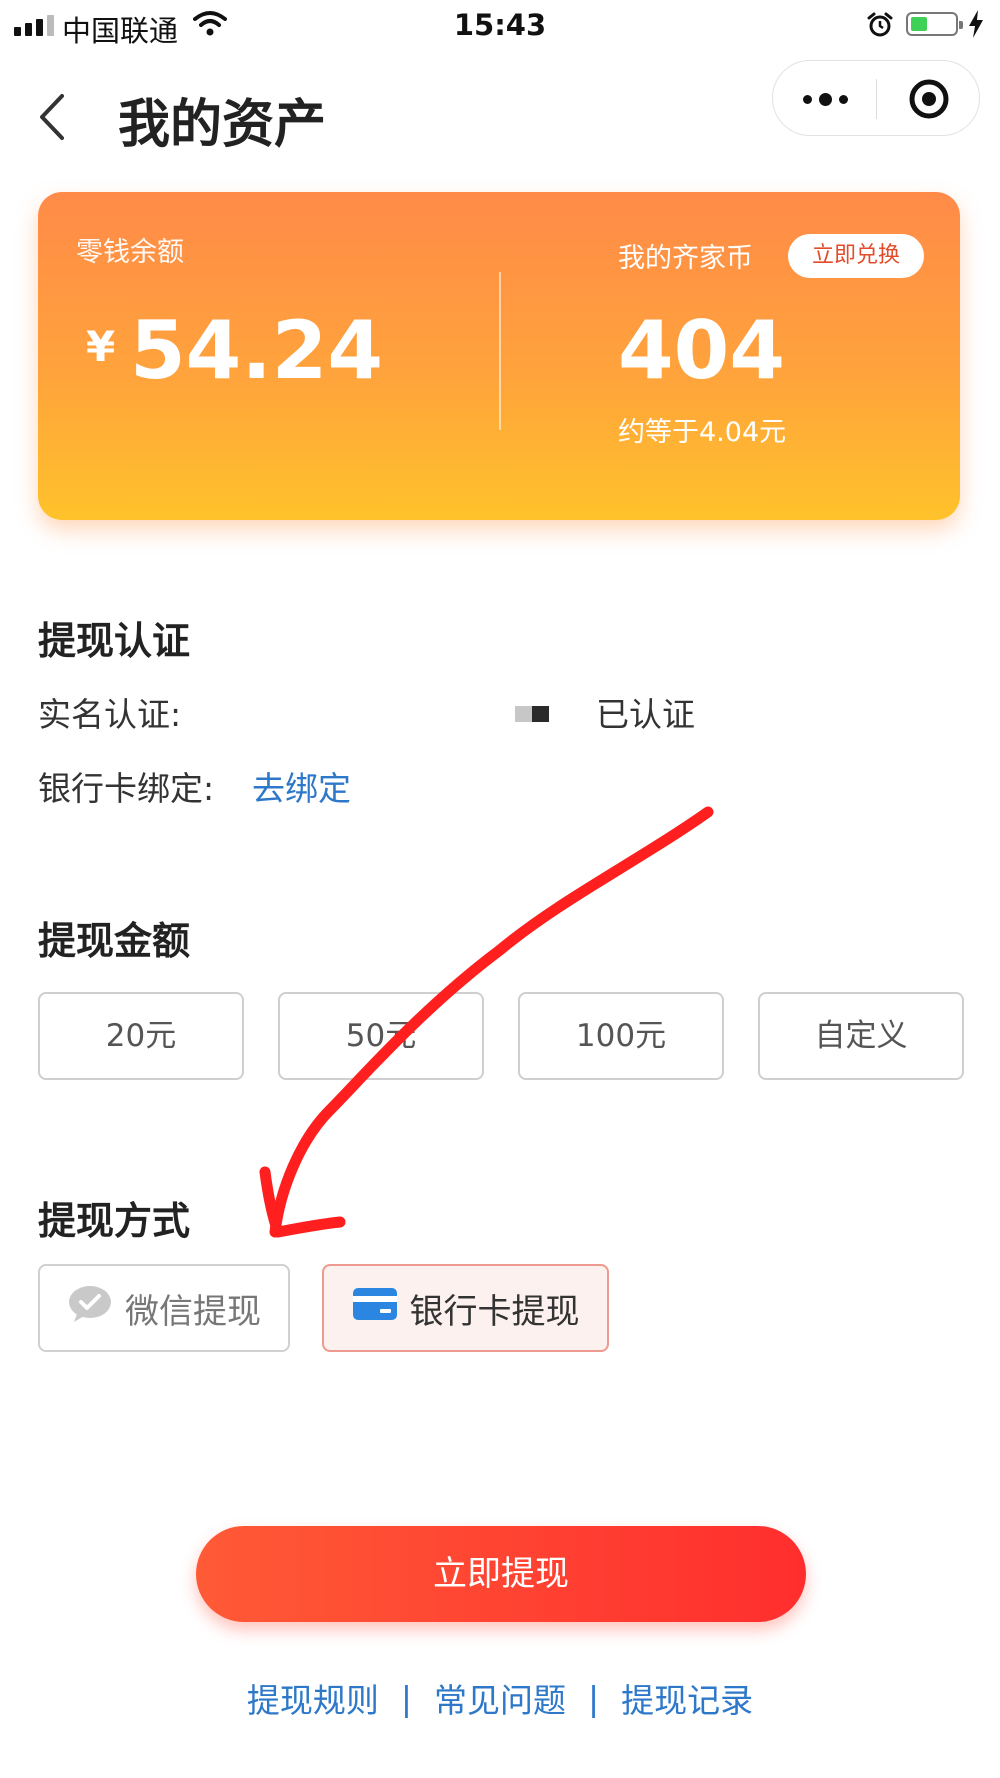 This screenshot has height=1778, width=1000. I want to click on mini-program-capsule, so click(876, 98).